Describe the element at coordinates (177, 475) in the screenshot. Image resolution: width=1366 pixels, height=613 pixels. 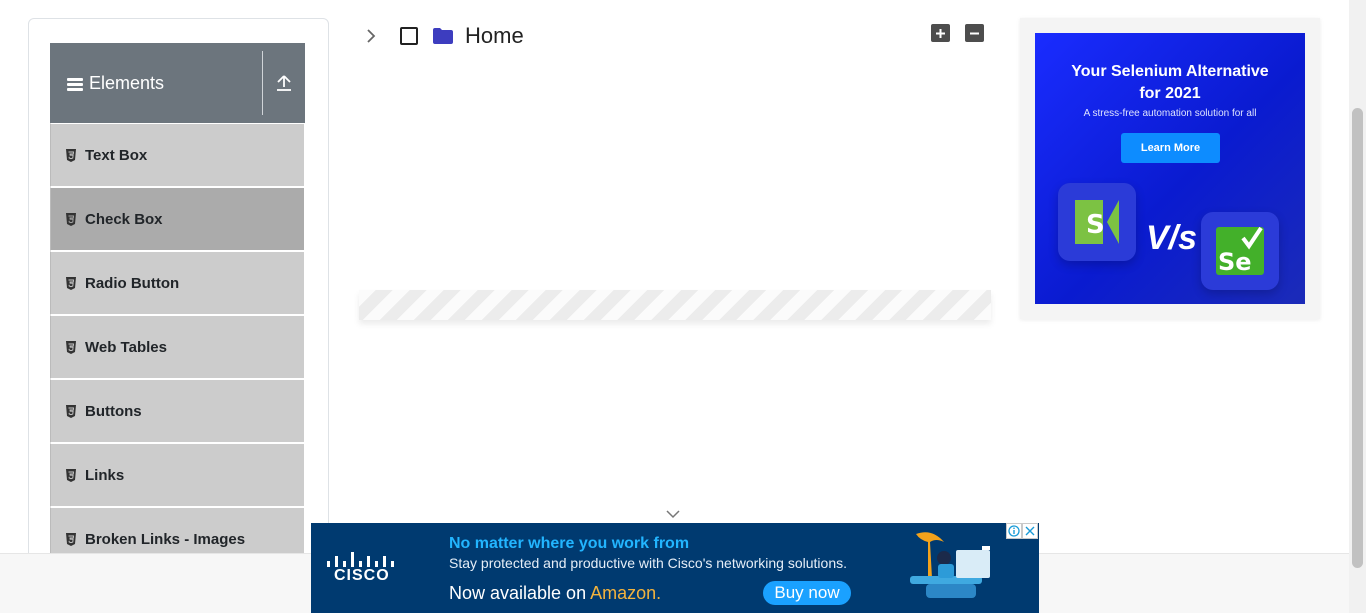
I see `menu-item-links: Links` at that location.